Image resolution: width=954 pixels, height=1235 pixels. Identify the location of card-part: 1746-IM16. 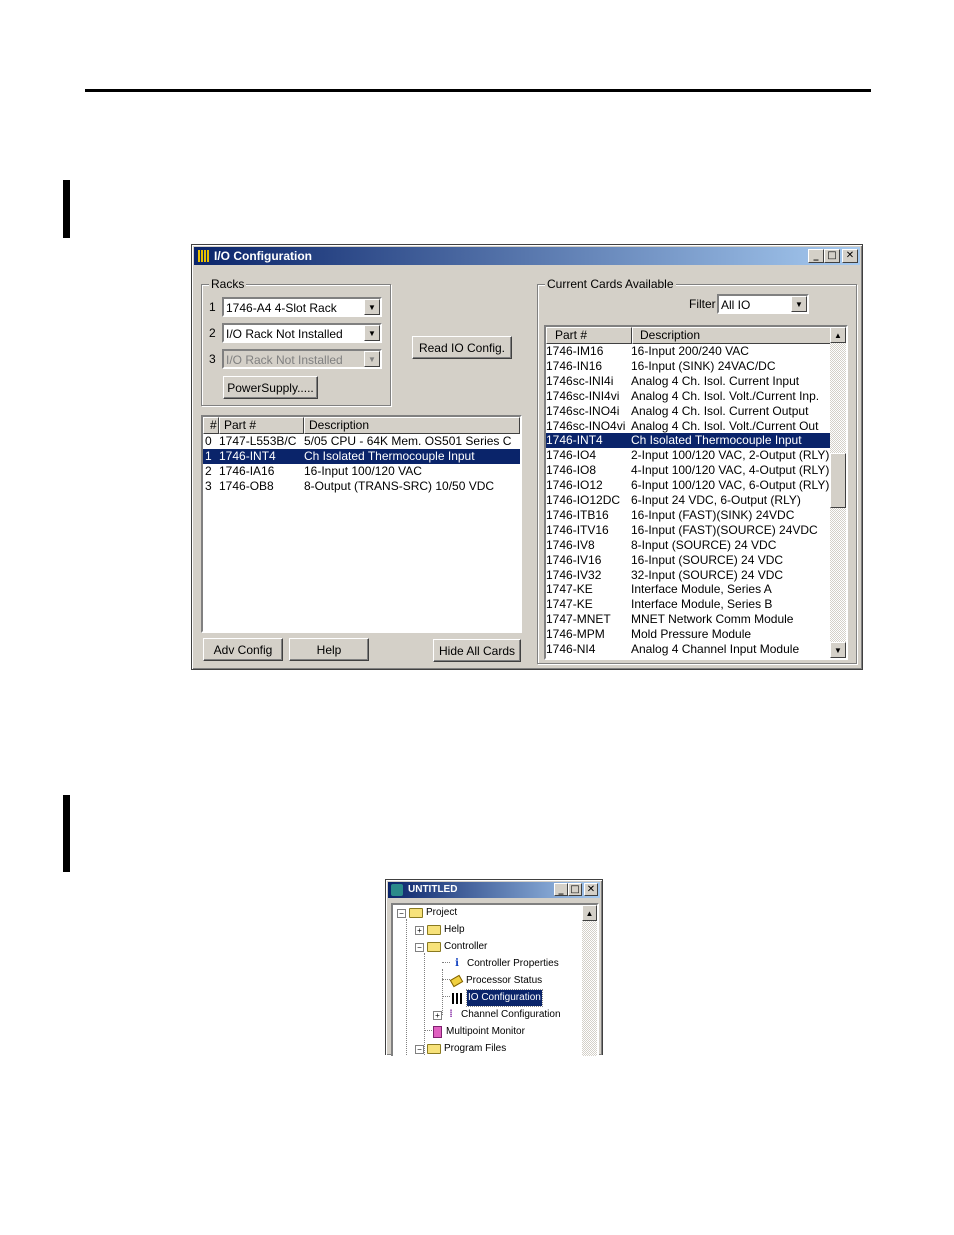
(575, 351).